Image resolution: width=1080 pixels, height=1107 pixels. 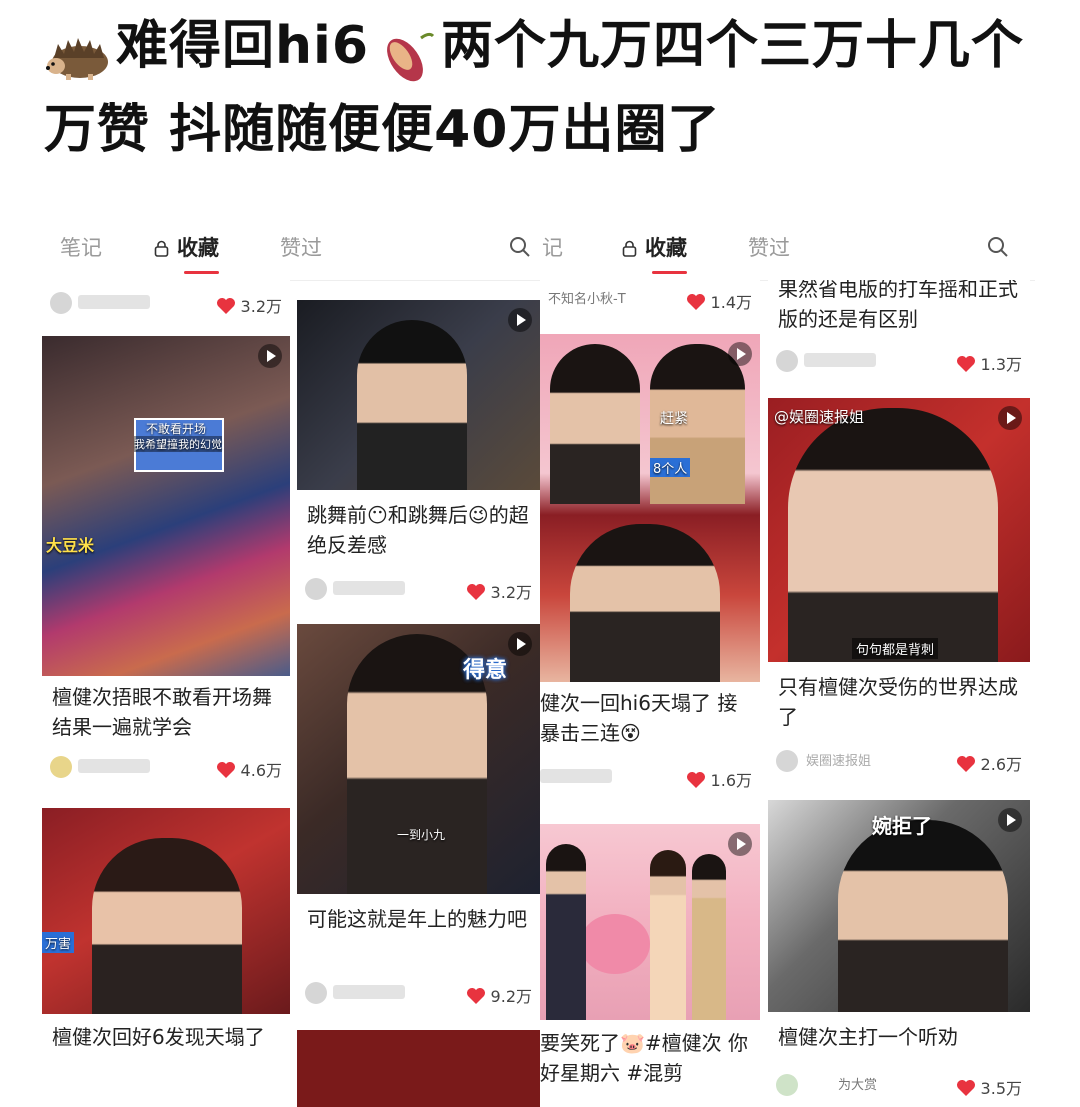 I want to click on post-headline: 难得回hi6 两个九万四个三万十几个万赞 抖随随便便40万出圈了, so click(x=544, y=88).